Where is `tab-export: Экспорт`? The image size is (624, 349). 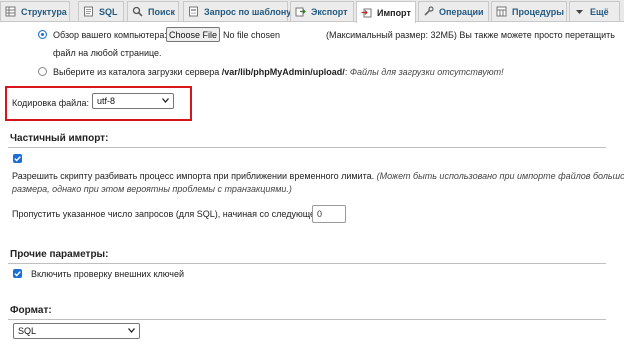
tab-export: Экспорт is located at coordinates (322, 11).